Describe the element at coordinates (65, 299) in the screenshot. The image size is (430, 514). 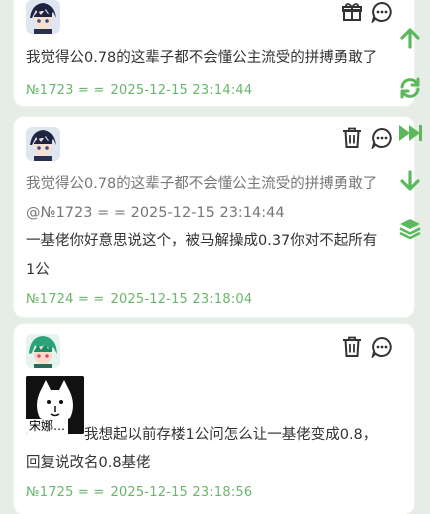
I see `post-id: №1724 = =` at that location.